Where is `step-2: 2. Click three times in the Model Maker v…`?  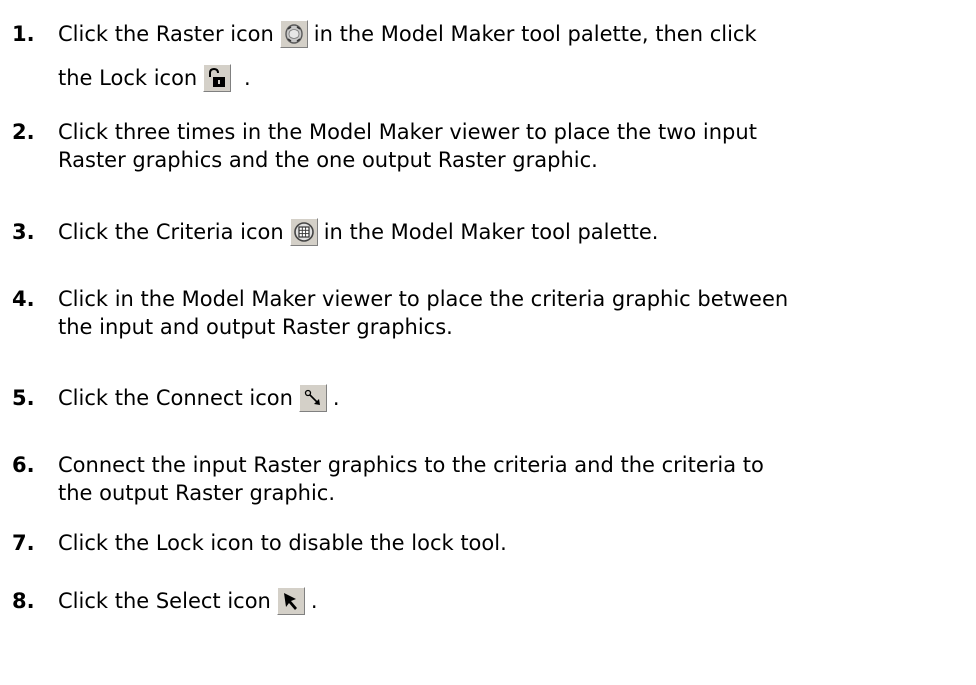 step-2: 2. Click three times in the Model Maker v… is located at coordinates (492, 146).